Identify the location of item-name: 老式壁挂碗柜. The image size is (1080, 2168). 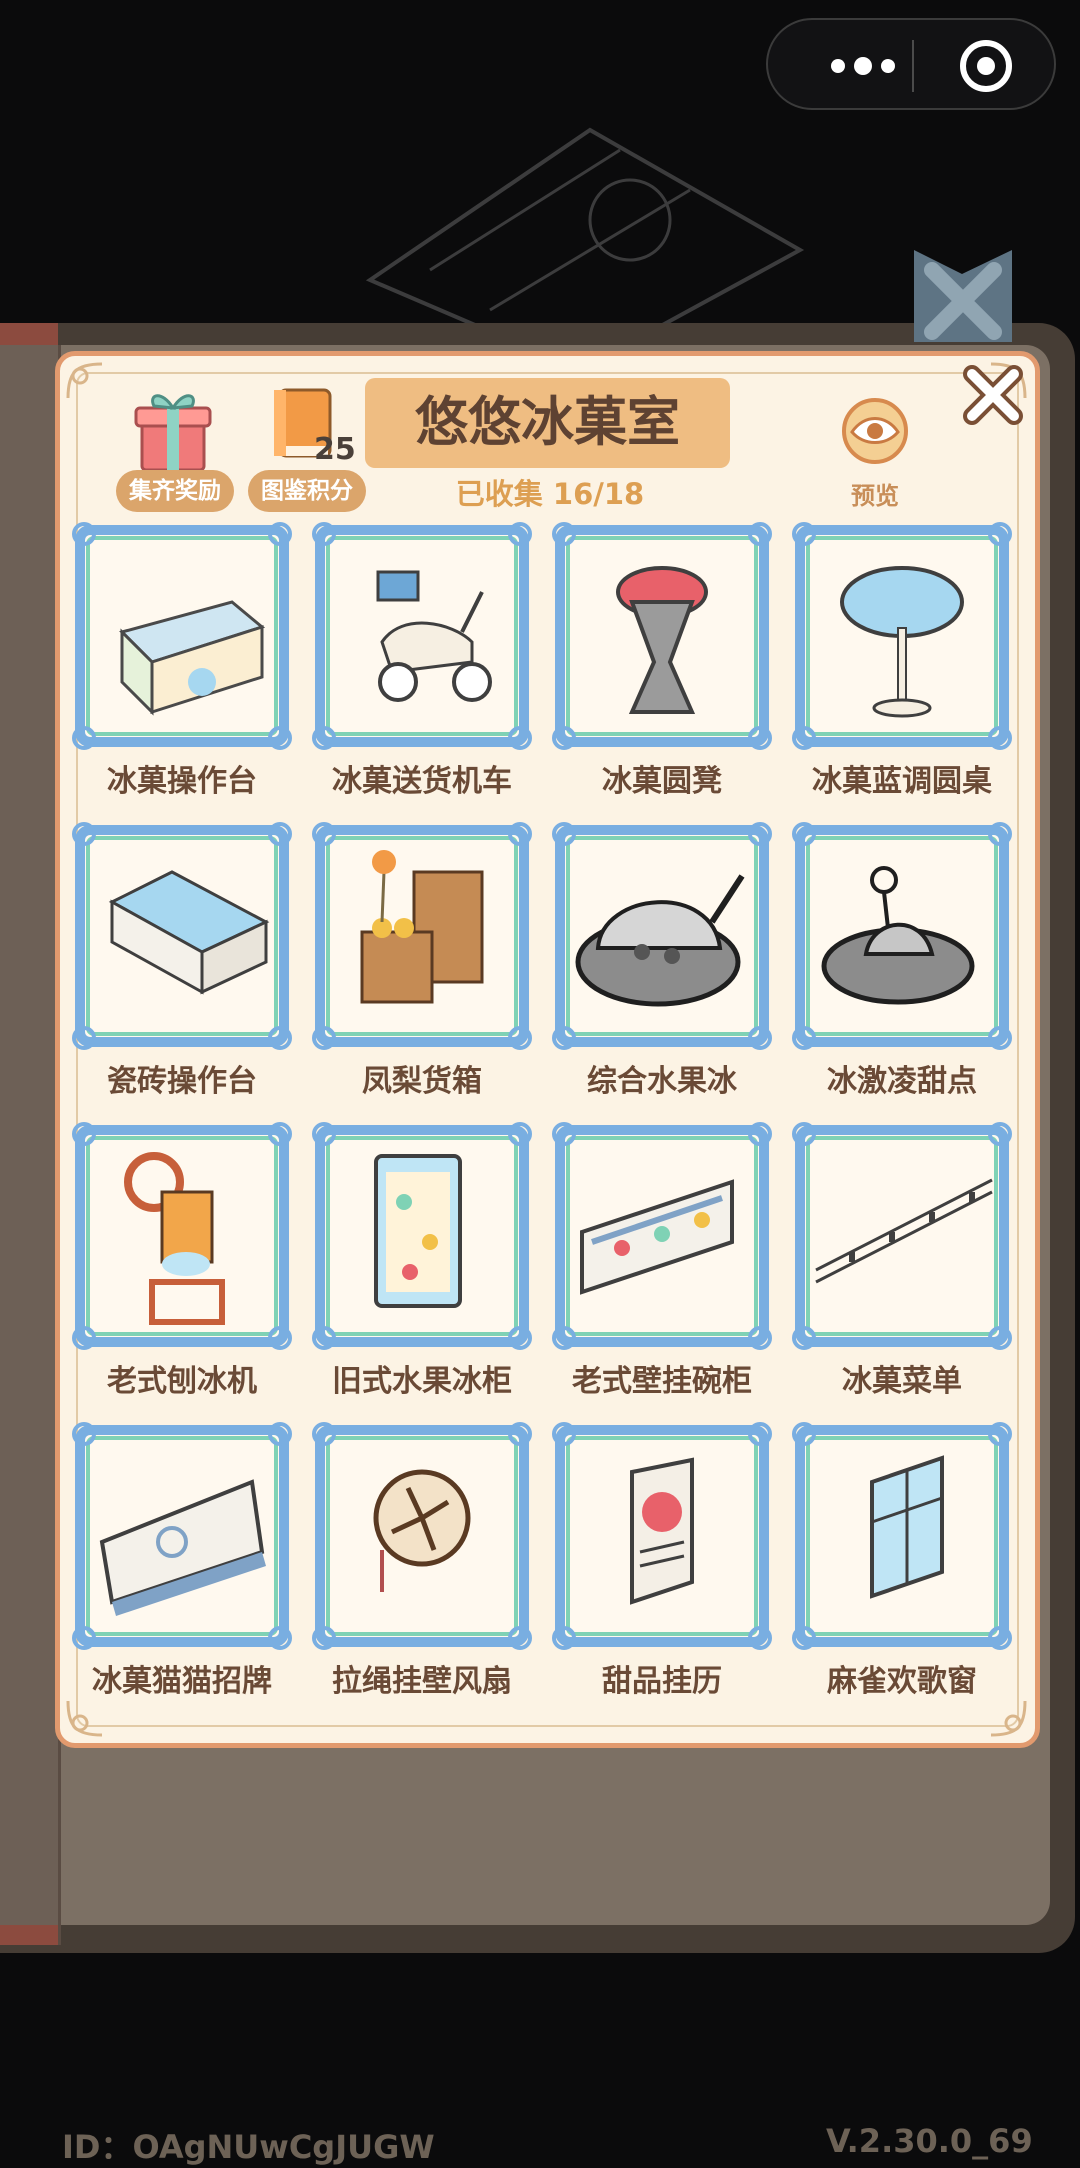
(662, 1381).